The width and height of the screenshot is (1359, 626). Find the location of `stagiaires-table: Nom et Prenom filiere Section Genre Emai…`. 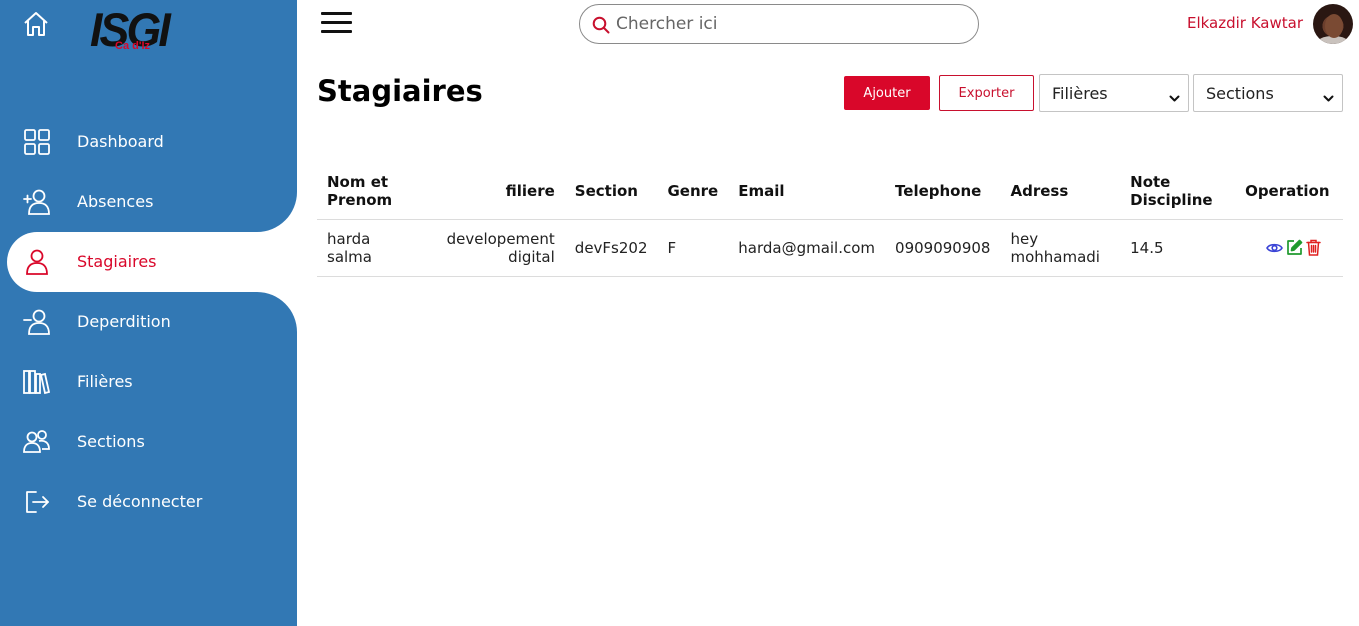

stagiaires-table: Nom et Prenom filiere Section Genre Emai… is located at coordinates (830, 219).